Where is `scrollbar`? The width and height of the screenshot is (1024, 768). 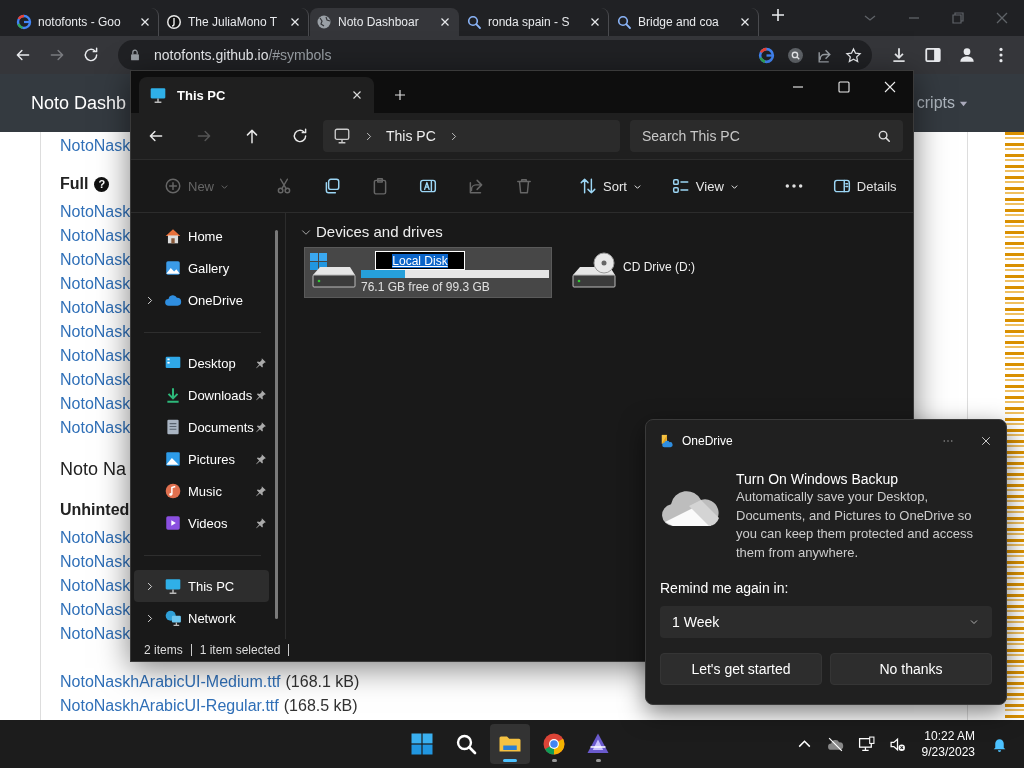 scrollbar is located at coordinates (276, 424).